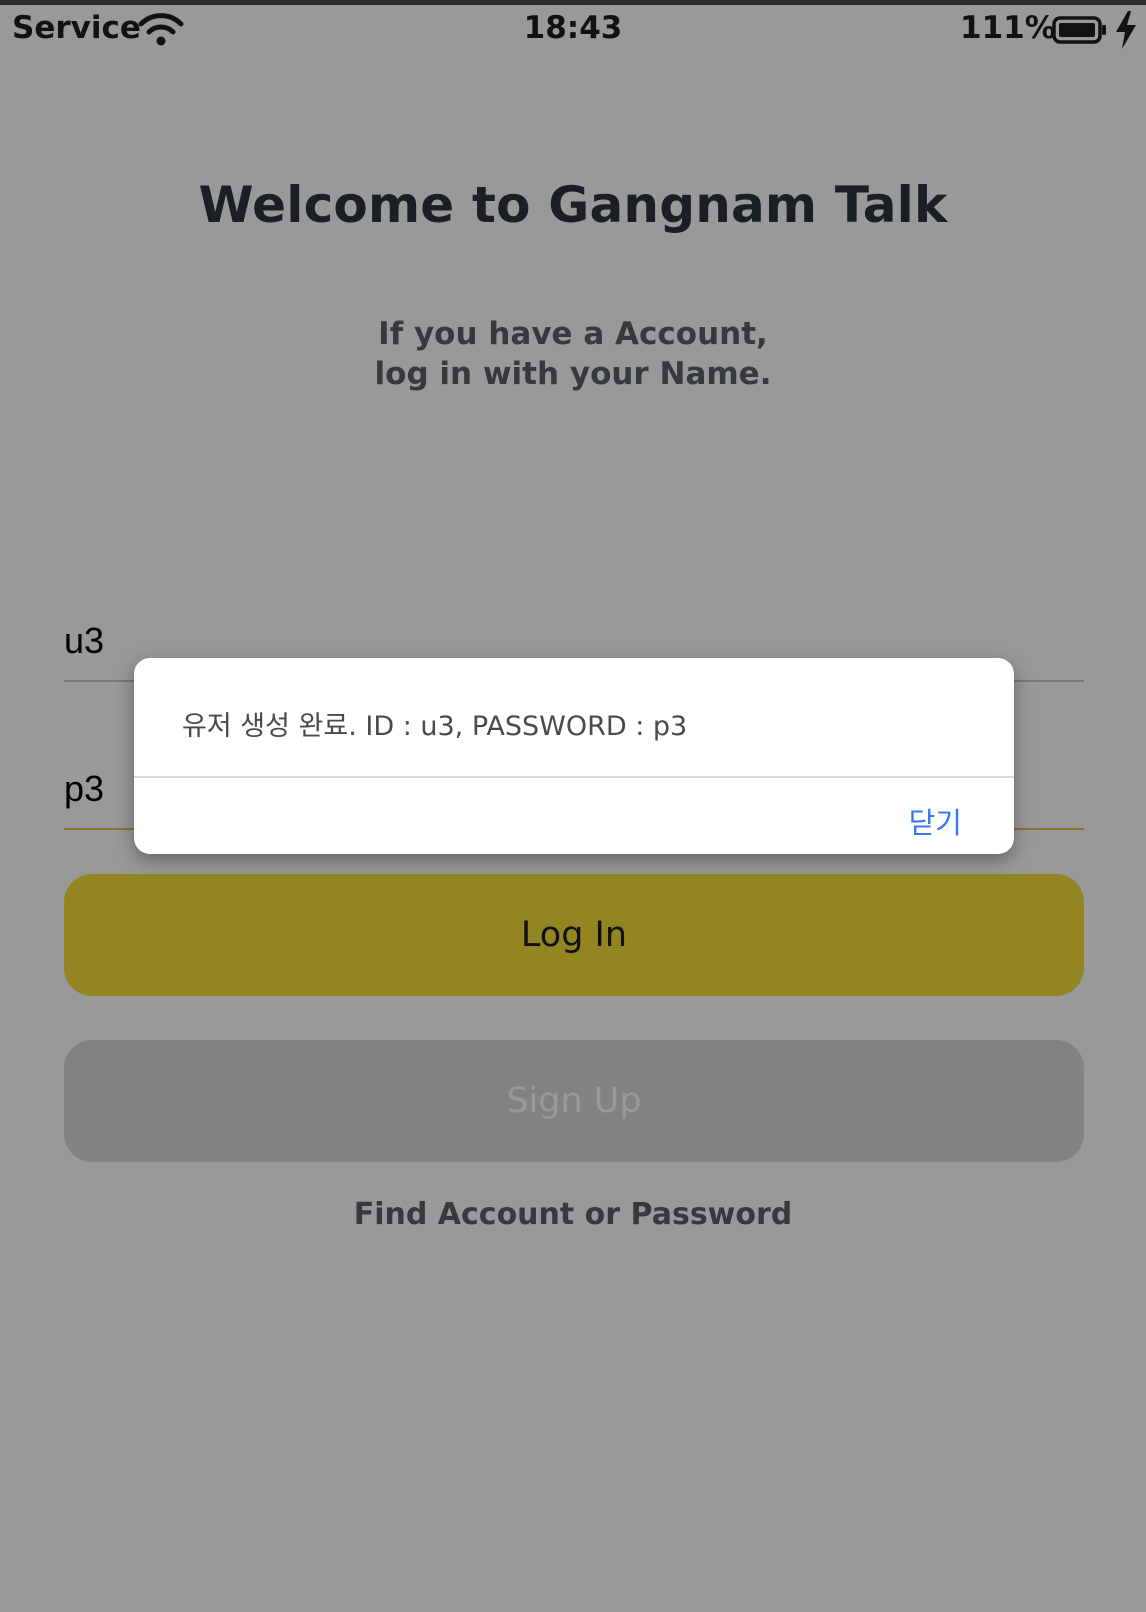 The width and height of the screenshot is (1146, 1612). What do you see at coordinates (574, 756) in the screenshot?
I see `alert-dialog: 유저 생성 완료. ID : u3, PASSWORD : p3 닫기` at bounding box center [574, 756].